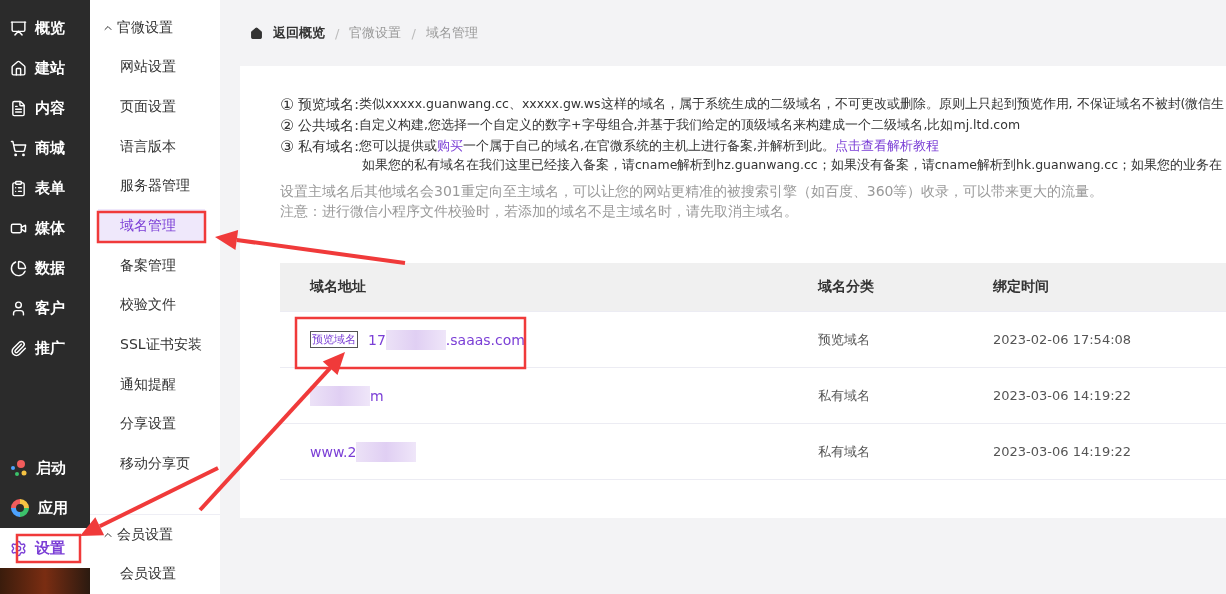 This screenshot has height=594, width=1226. Describe the element at coordinates (18, 348) in the screenshot. I see `paperclip-icon` at that location.